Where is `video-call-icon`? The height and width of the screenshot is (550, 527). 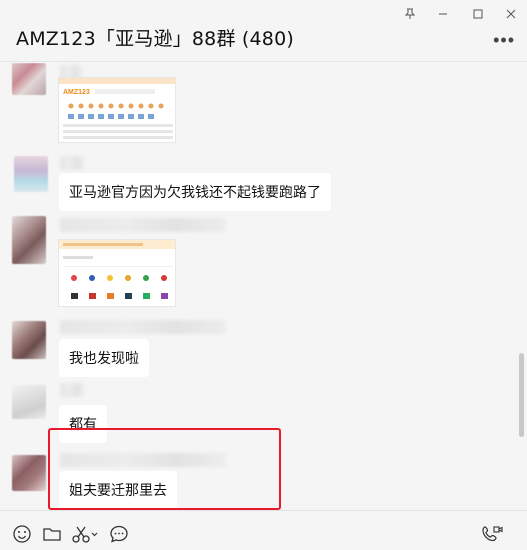 video-call-icon is located at coordinates (492, 534).